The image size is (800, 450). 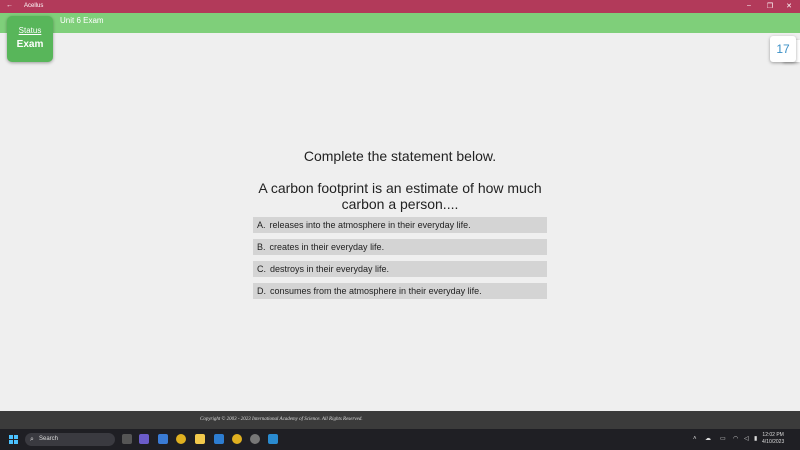 What do you see at coordinates (746, 438) in the screenshot?
I see `volume-icon: ◁` at bounding box center [746, 438].